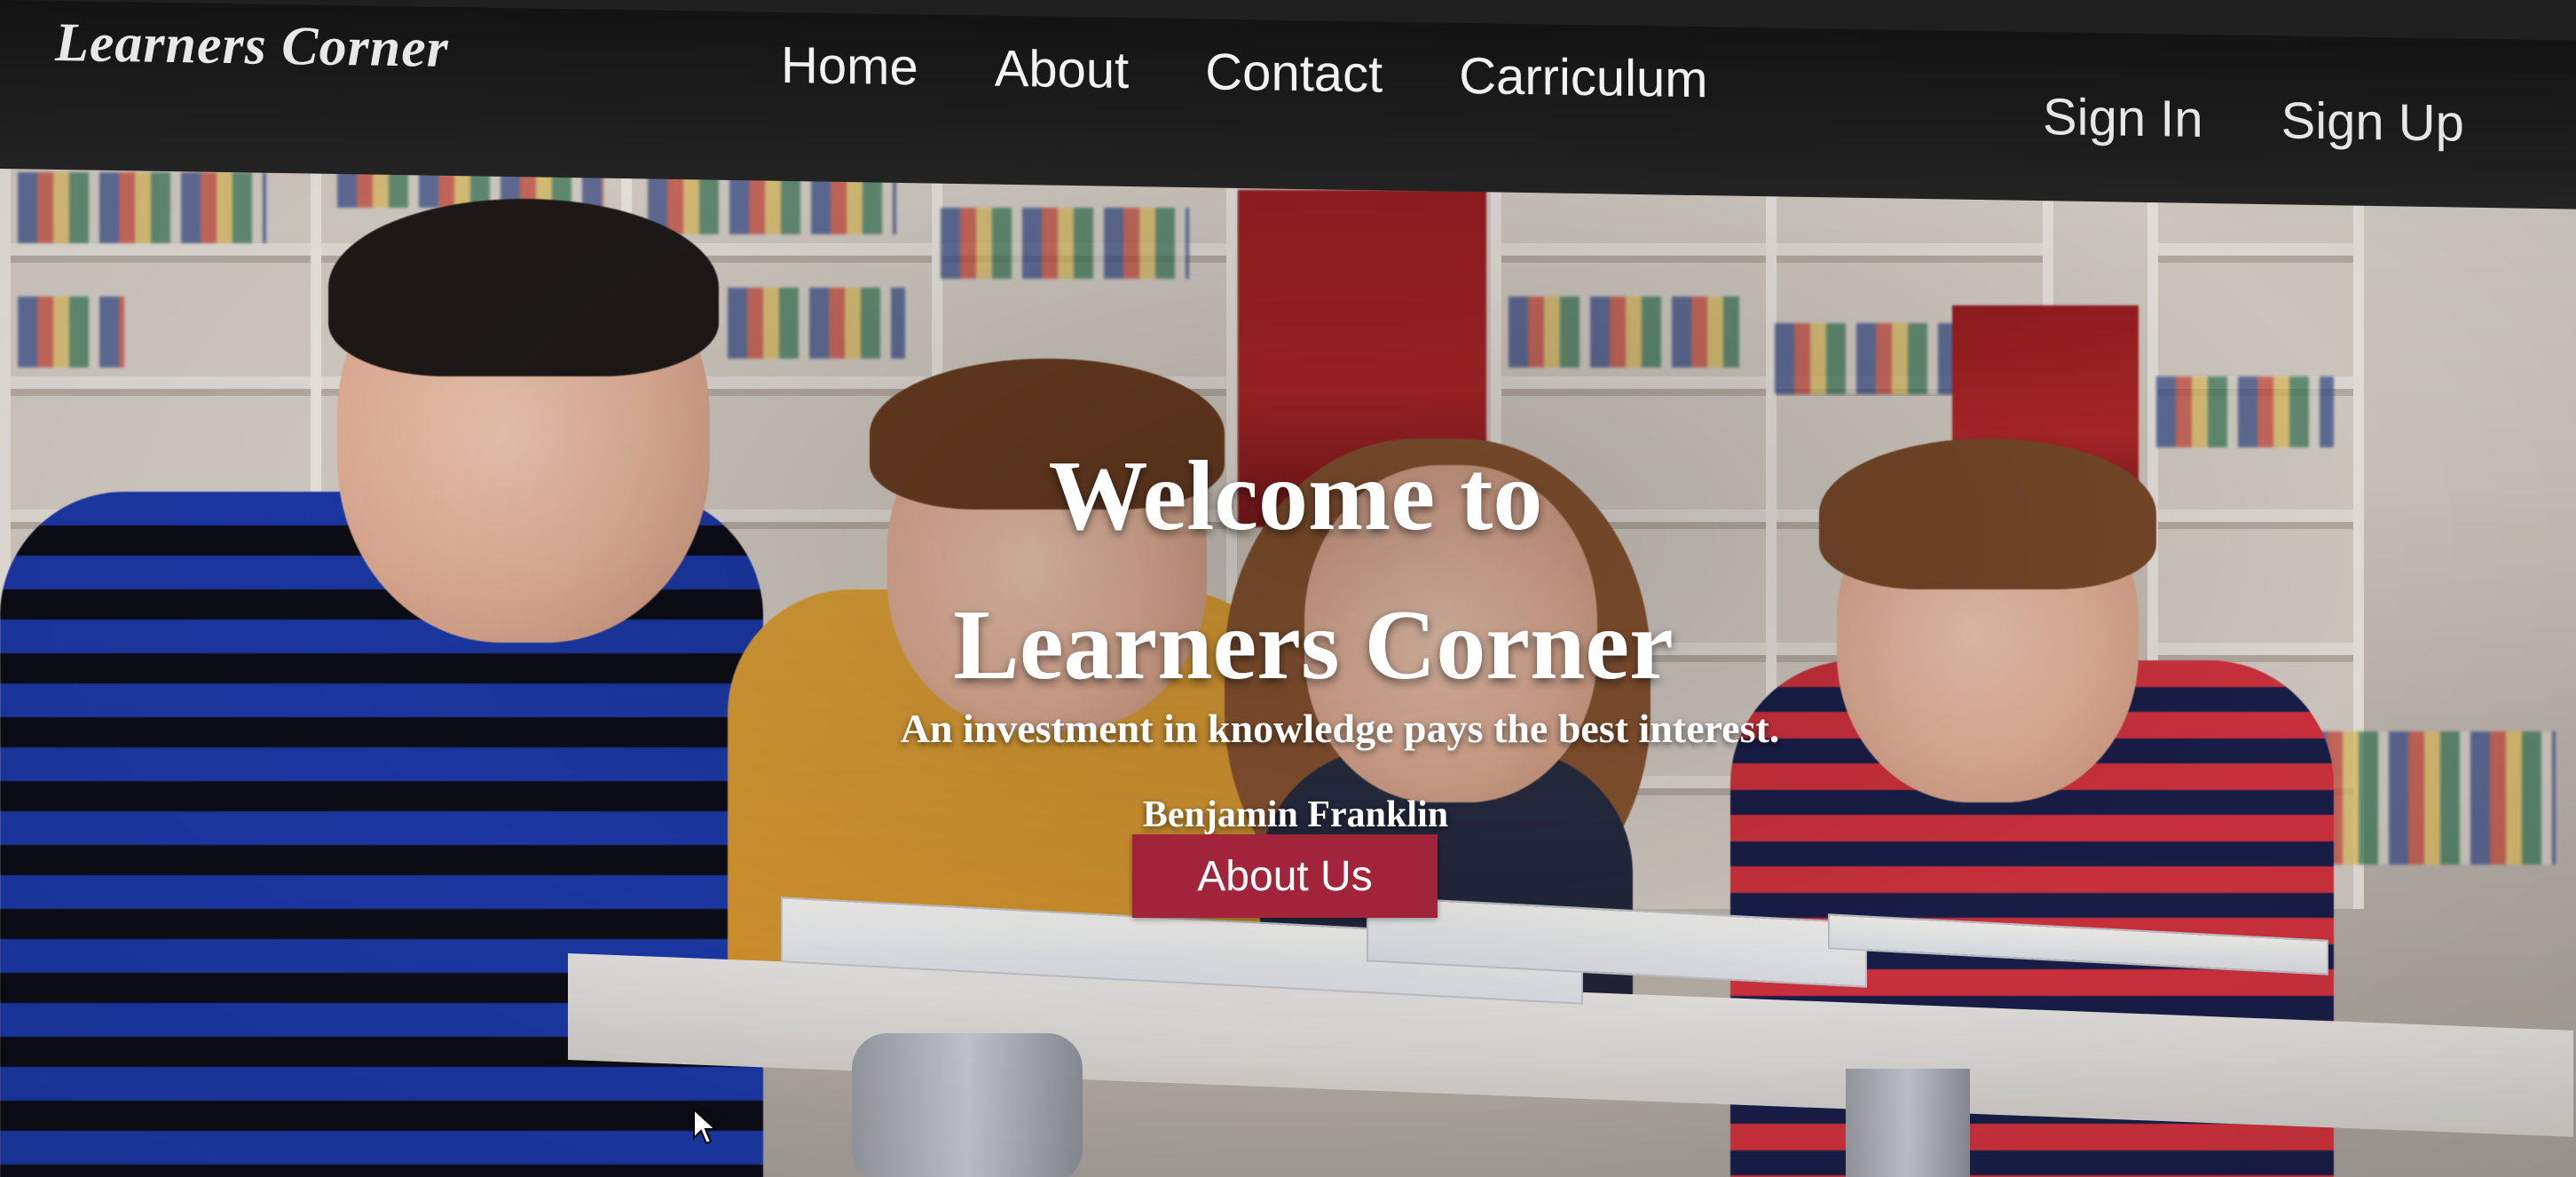 This screenshot has height=1177, width=2576. Describe the element at coordinates (252, 47) in the screenshot. I see `brand-logo: Learners Corner` at that location.